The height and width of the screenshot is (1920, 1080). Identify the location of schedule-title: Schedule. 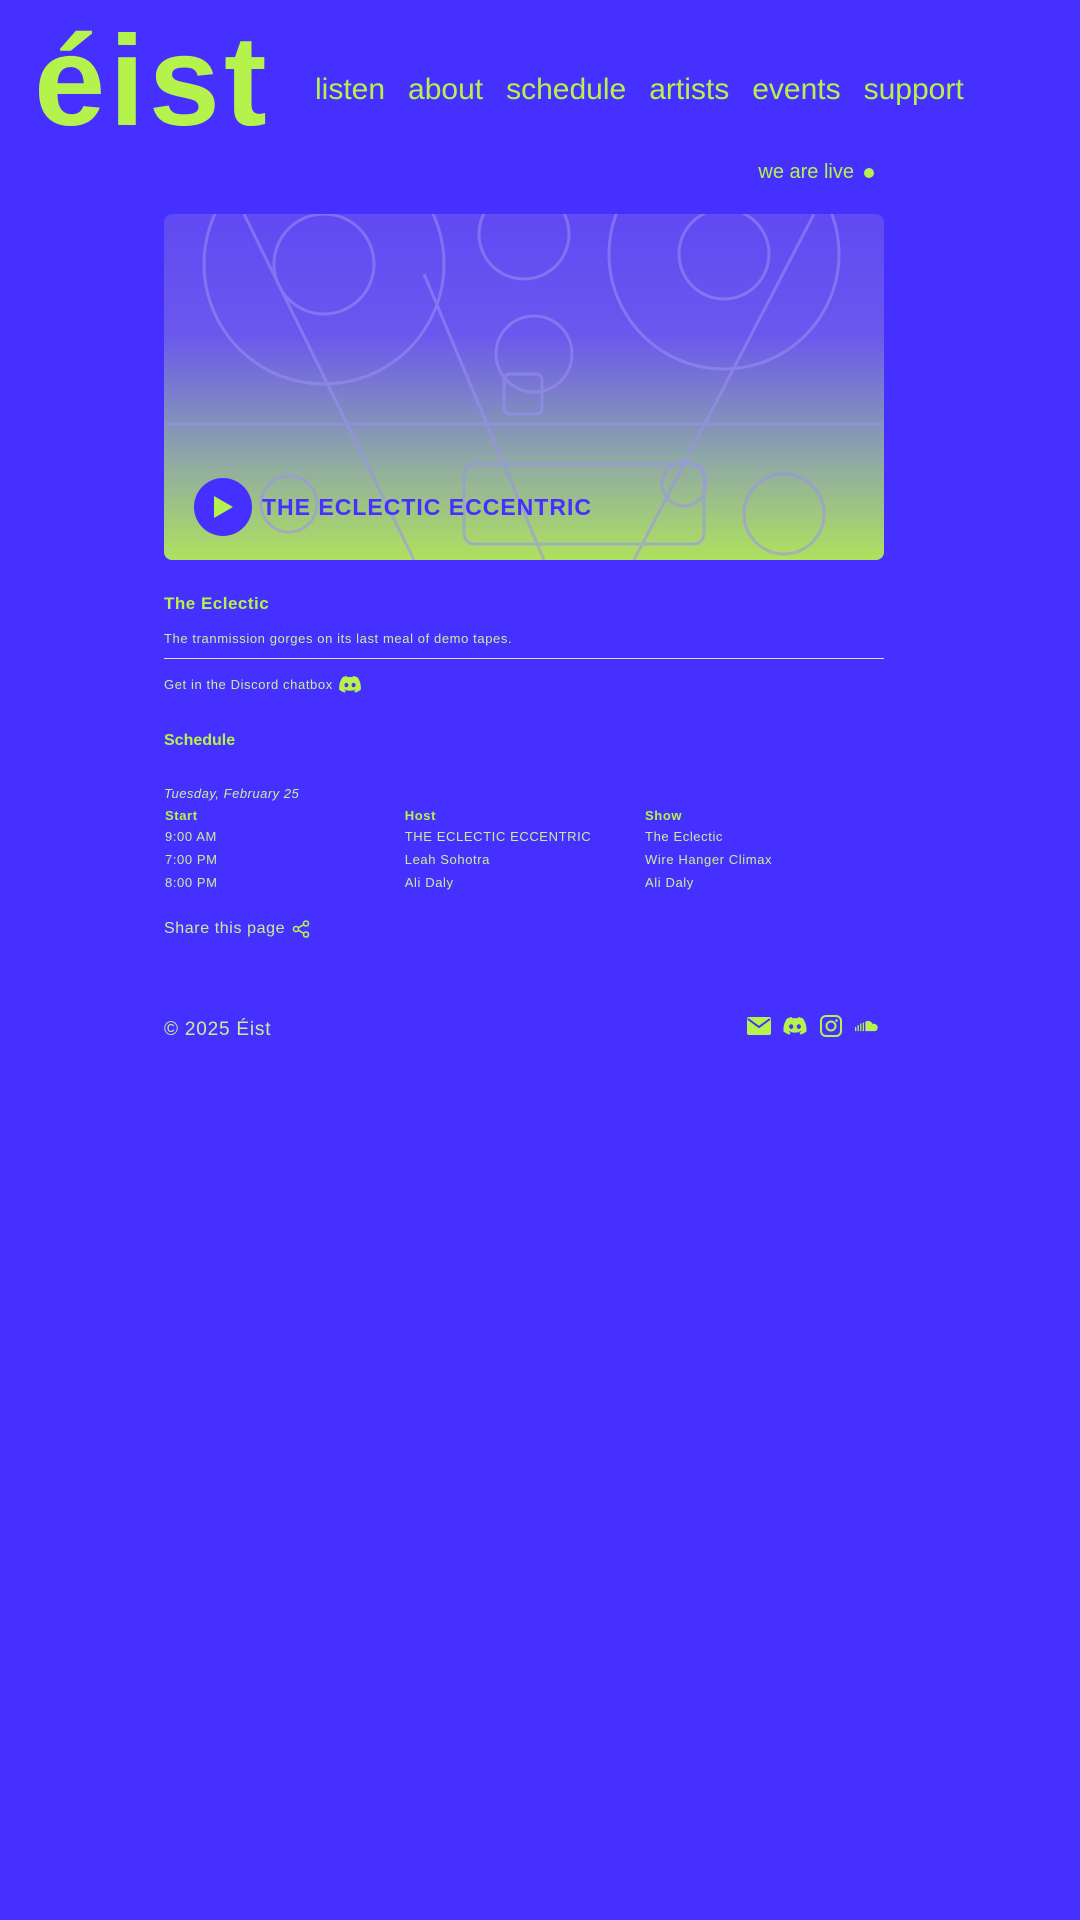
(200, 740).